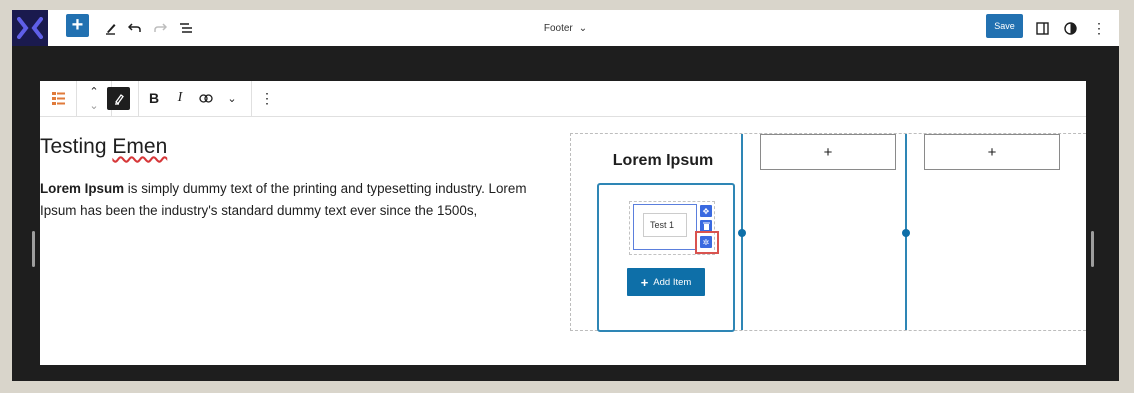 This screenshot has height=393, width=1134. Describe the element at coordinates (666, 257) in the screenshot. I see `column-card: Test 1 ✥ ✲ + Add Item` at that location.